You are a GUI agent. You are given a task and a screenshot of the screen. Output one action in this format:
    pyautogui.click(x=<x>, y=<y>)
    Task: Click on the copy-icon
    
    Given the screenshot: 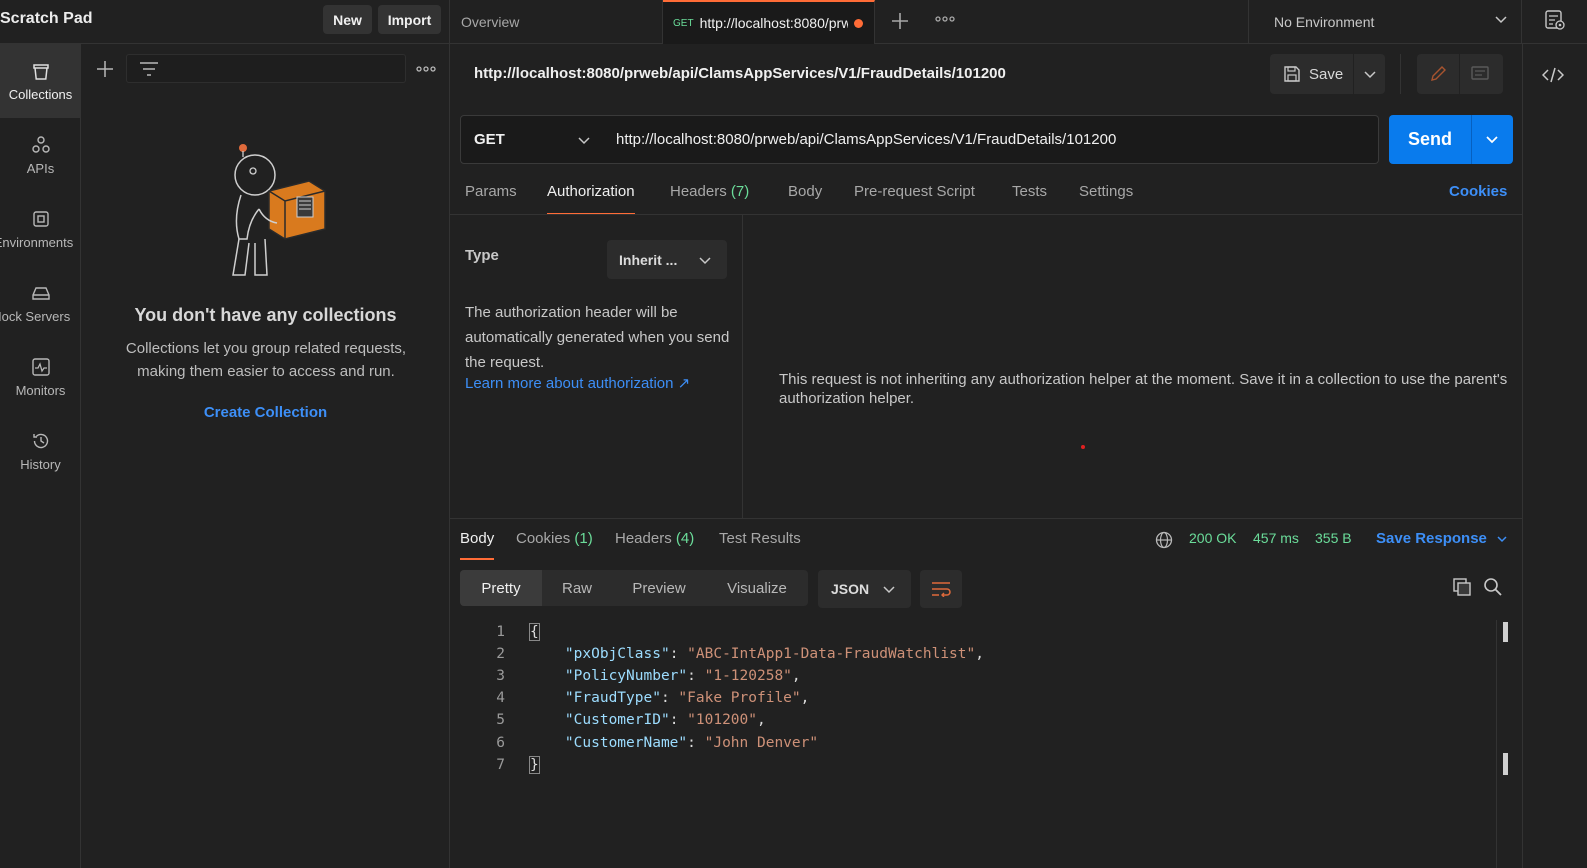 What is the action you would take?
    pyautogui.click(x=1462, y=587)
    